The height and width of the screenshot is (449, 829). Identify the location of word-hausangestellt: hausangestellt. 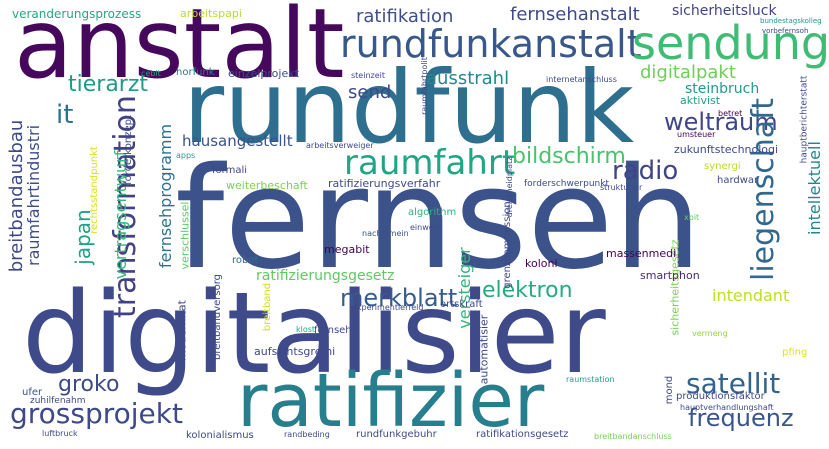
(237, 141).